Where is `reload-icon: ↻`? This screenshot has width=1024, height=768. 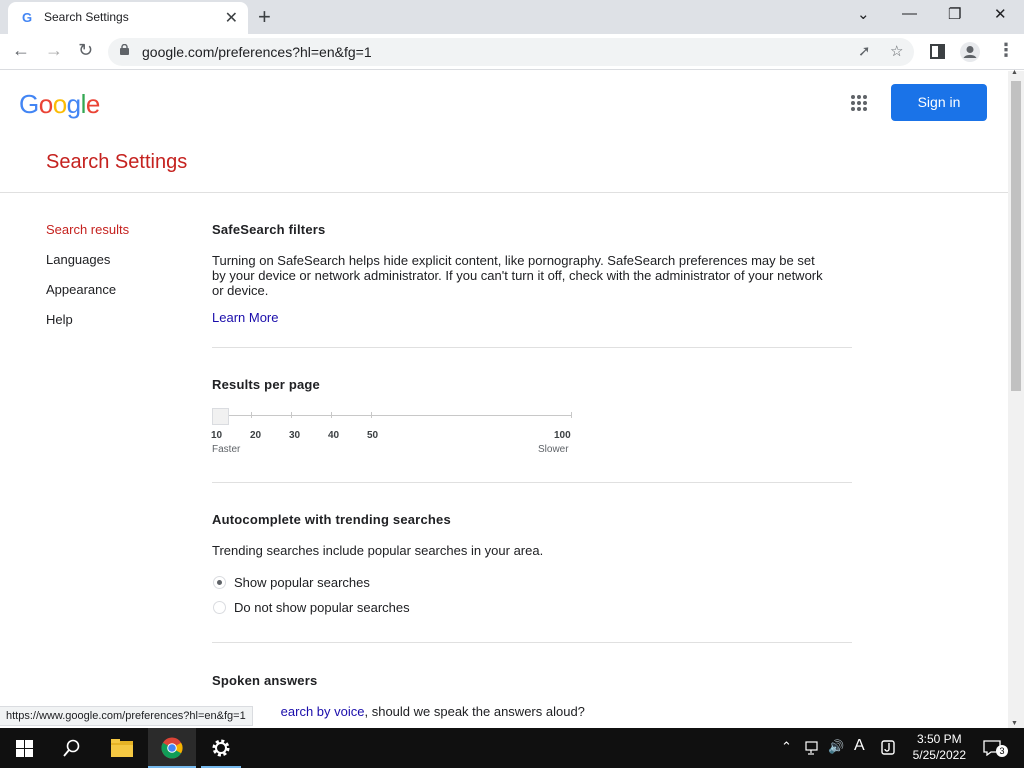 reload-icon: ↻ is located at coordinates (85, 50).